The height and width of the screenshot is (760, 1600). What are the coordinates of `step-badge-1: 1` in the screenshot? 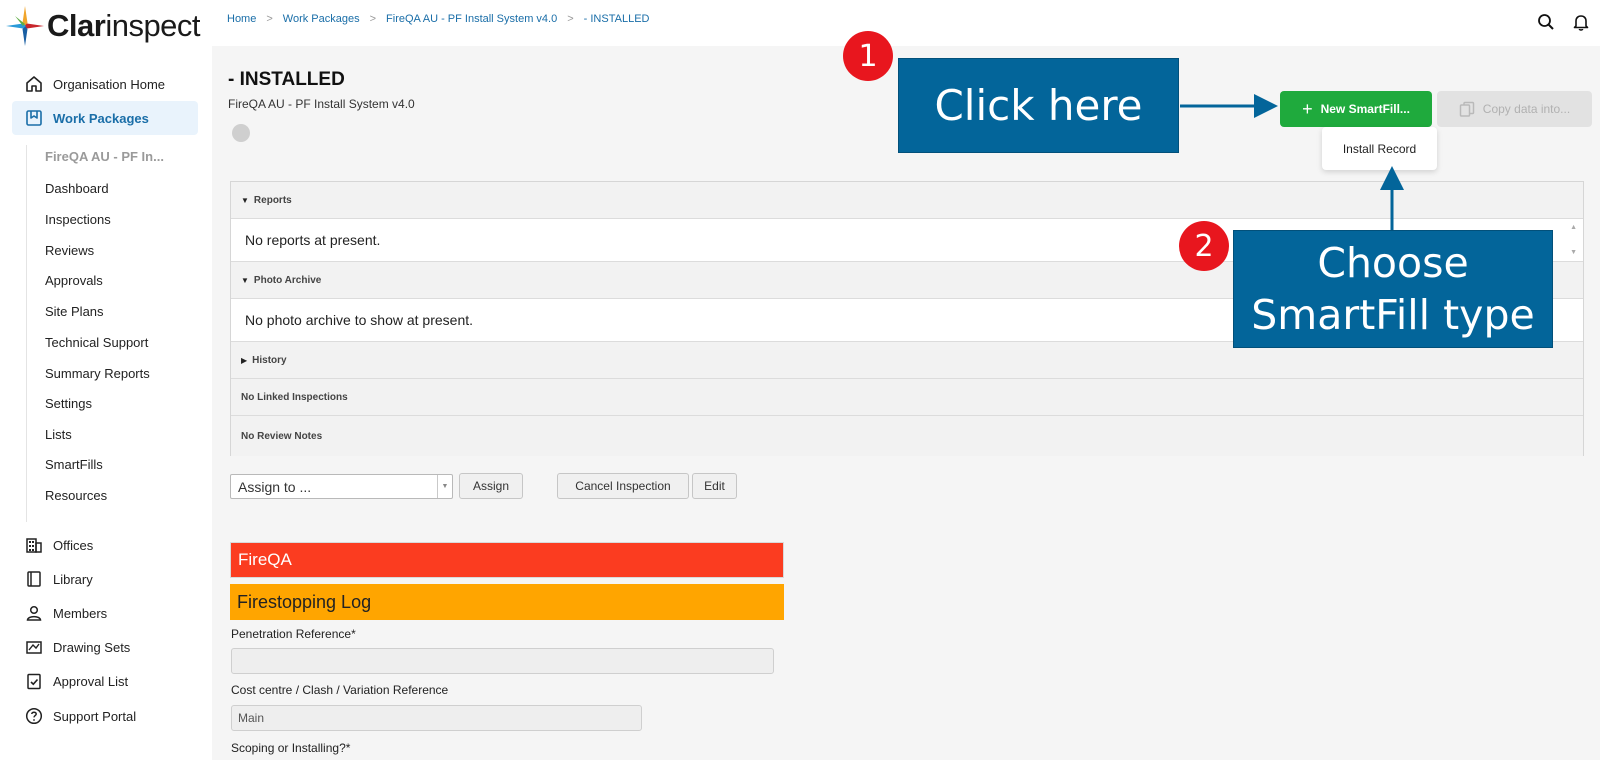 It's located at (868, 56).